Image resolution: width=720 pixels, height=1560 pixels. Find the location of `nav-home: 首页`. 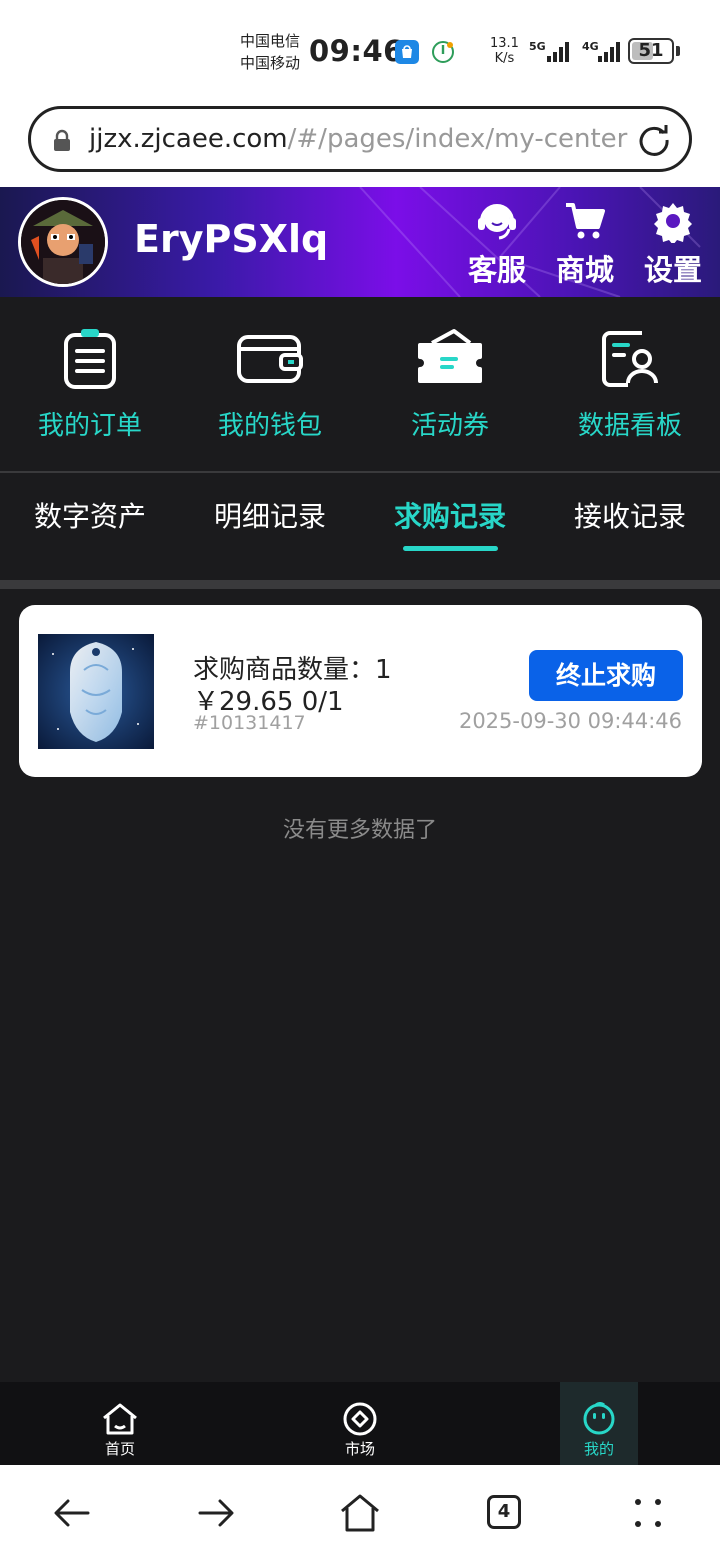

nav-home: 首页 is located at coordinates (120, 1423).